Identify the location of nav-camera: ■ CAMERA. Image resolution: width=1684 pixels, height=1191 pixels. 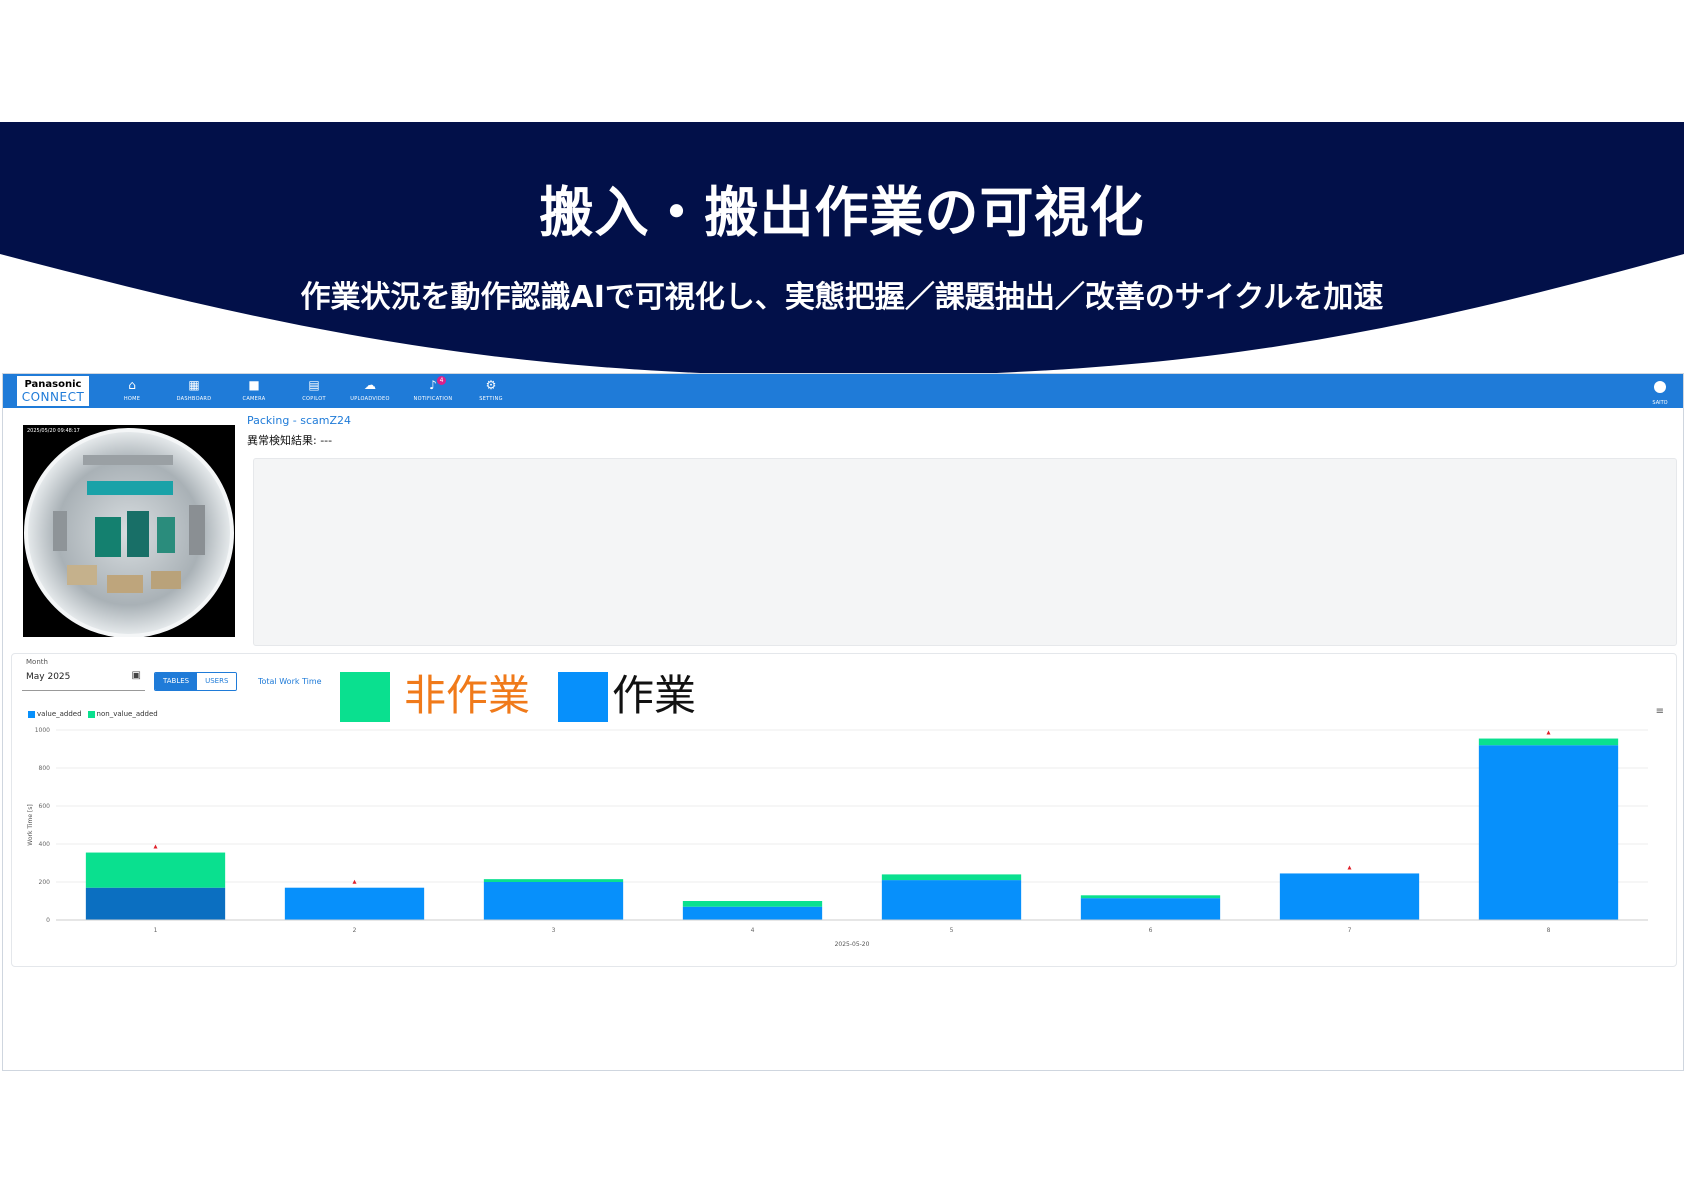
(254, 390).